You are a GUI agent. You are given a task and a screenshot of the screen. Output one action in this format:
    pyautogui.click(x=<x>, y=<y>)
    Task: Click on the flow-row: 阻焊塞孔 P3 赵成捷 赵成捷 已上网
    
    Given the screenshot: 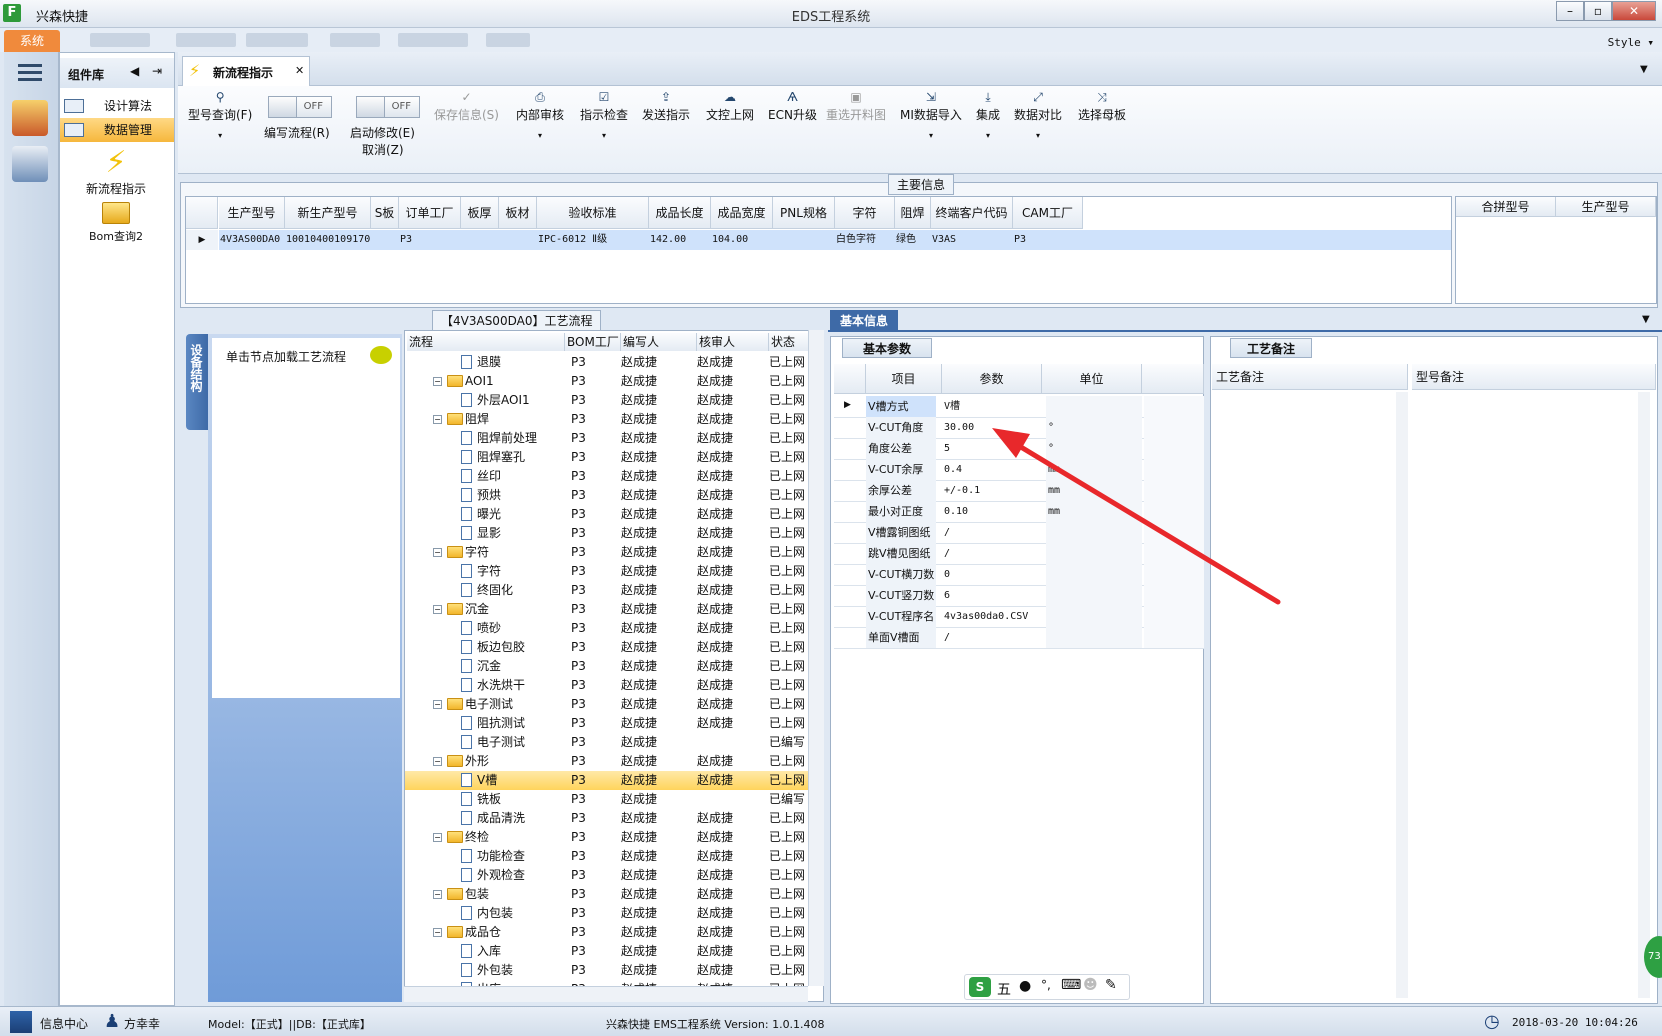 What is the action you would take?
    pyautogui.click(x=607, y=457)
    